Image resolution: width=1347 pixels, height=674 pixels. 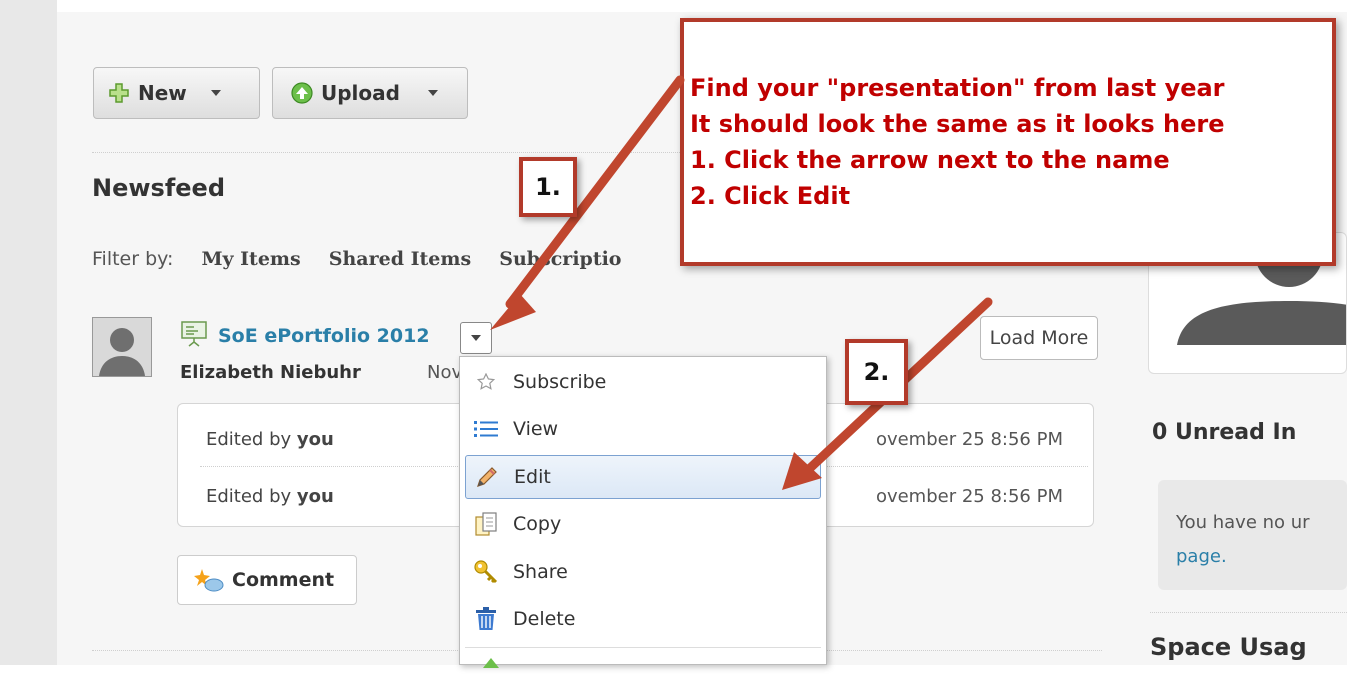 I want to click on item-context-menu: Subscribe View Edit Copy Share Delete, so click(x=643, y=512).